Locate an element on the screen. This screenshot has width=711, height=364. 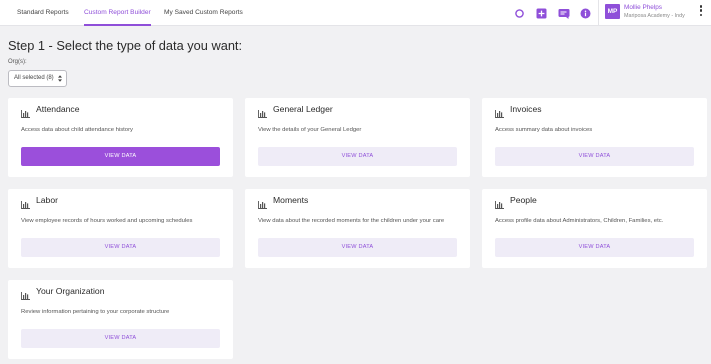
avatar: MP is located at coordinates (612, 11).